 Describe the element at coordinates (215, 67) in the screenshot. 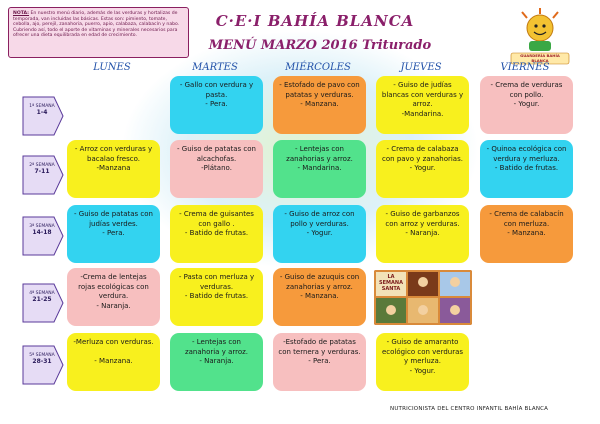

I see `day-header-martes: MARTES` at that location.